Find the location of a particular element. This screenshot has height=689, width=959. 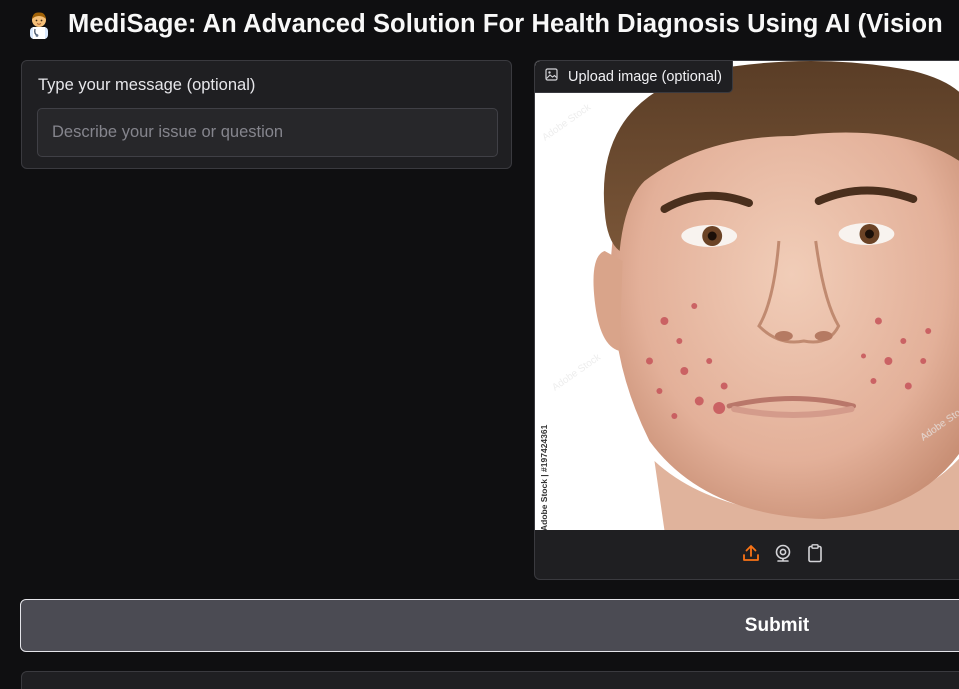

webcam-button is located at coordinates (783, 556).